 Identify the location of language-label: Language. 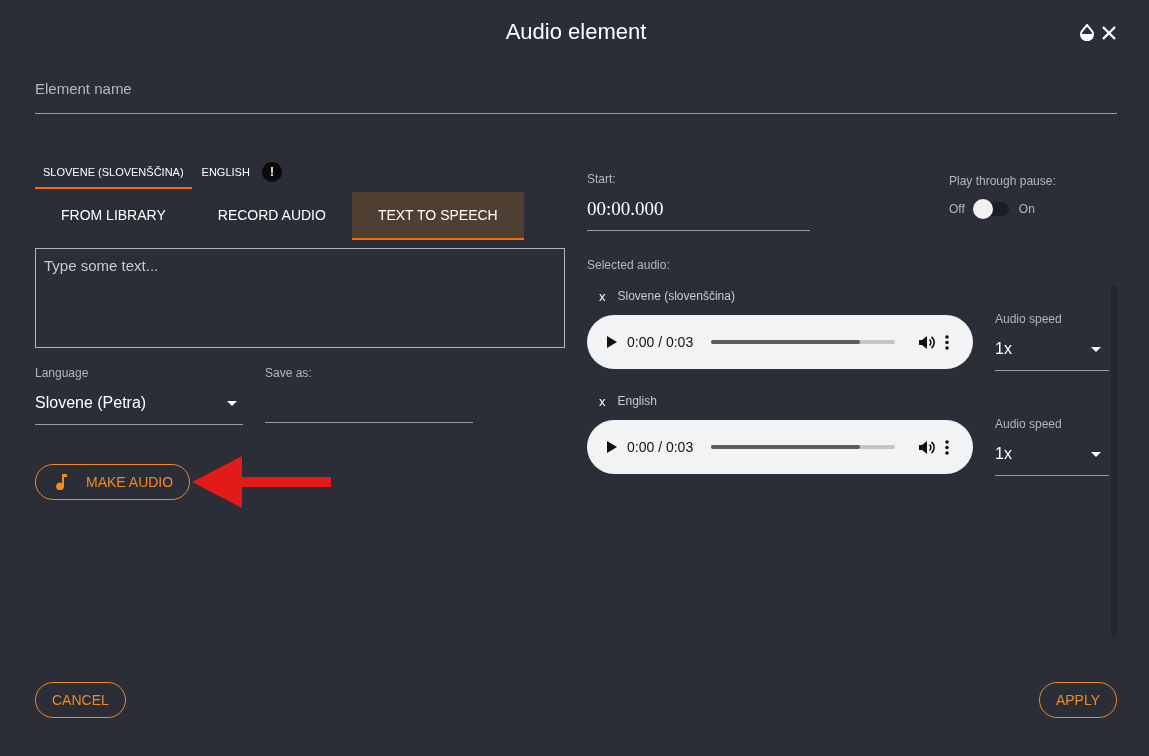
(62, 373).